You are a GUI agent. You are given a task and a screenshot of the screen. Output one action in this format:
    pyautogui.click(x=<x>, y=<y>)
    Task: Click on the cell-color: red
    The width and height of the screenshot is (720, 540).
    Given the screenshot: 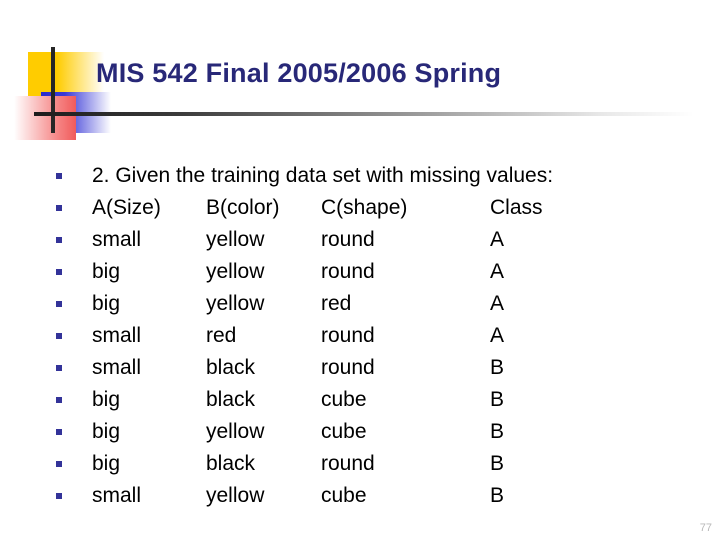 What is the action you would take?
    pyautogui.click(x=221, y=335)
    